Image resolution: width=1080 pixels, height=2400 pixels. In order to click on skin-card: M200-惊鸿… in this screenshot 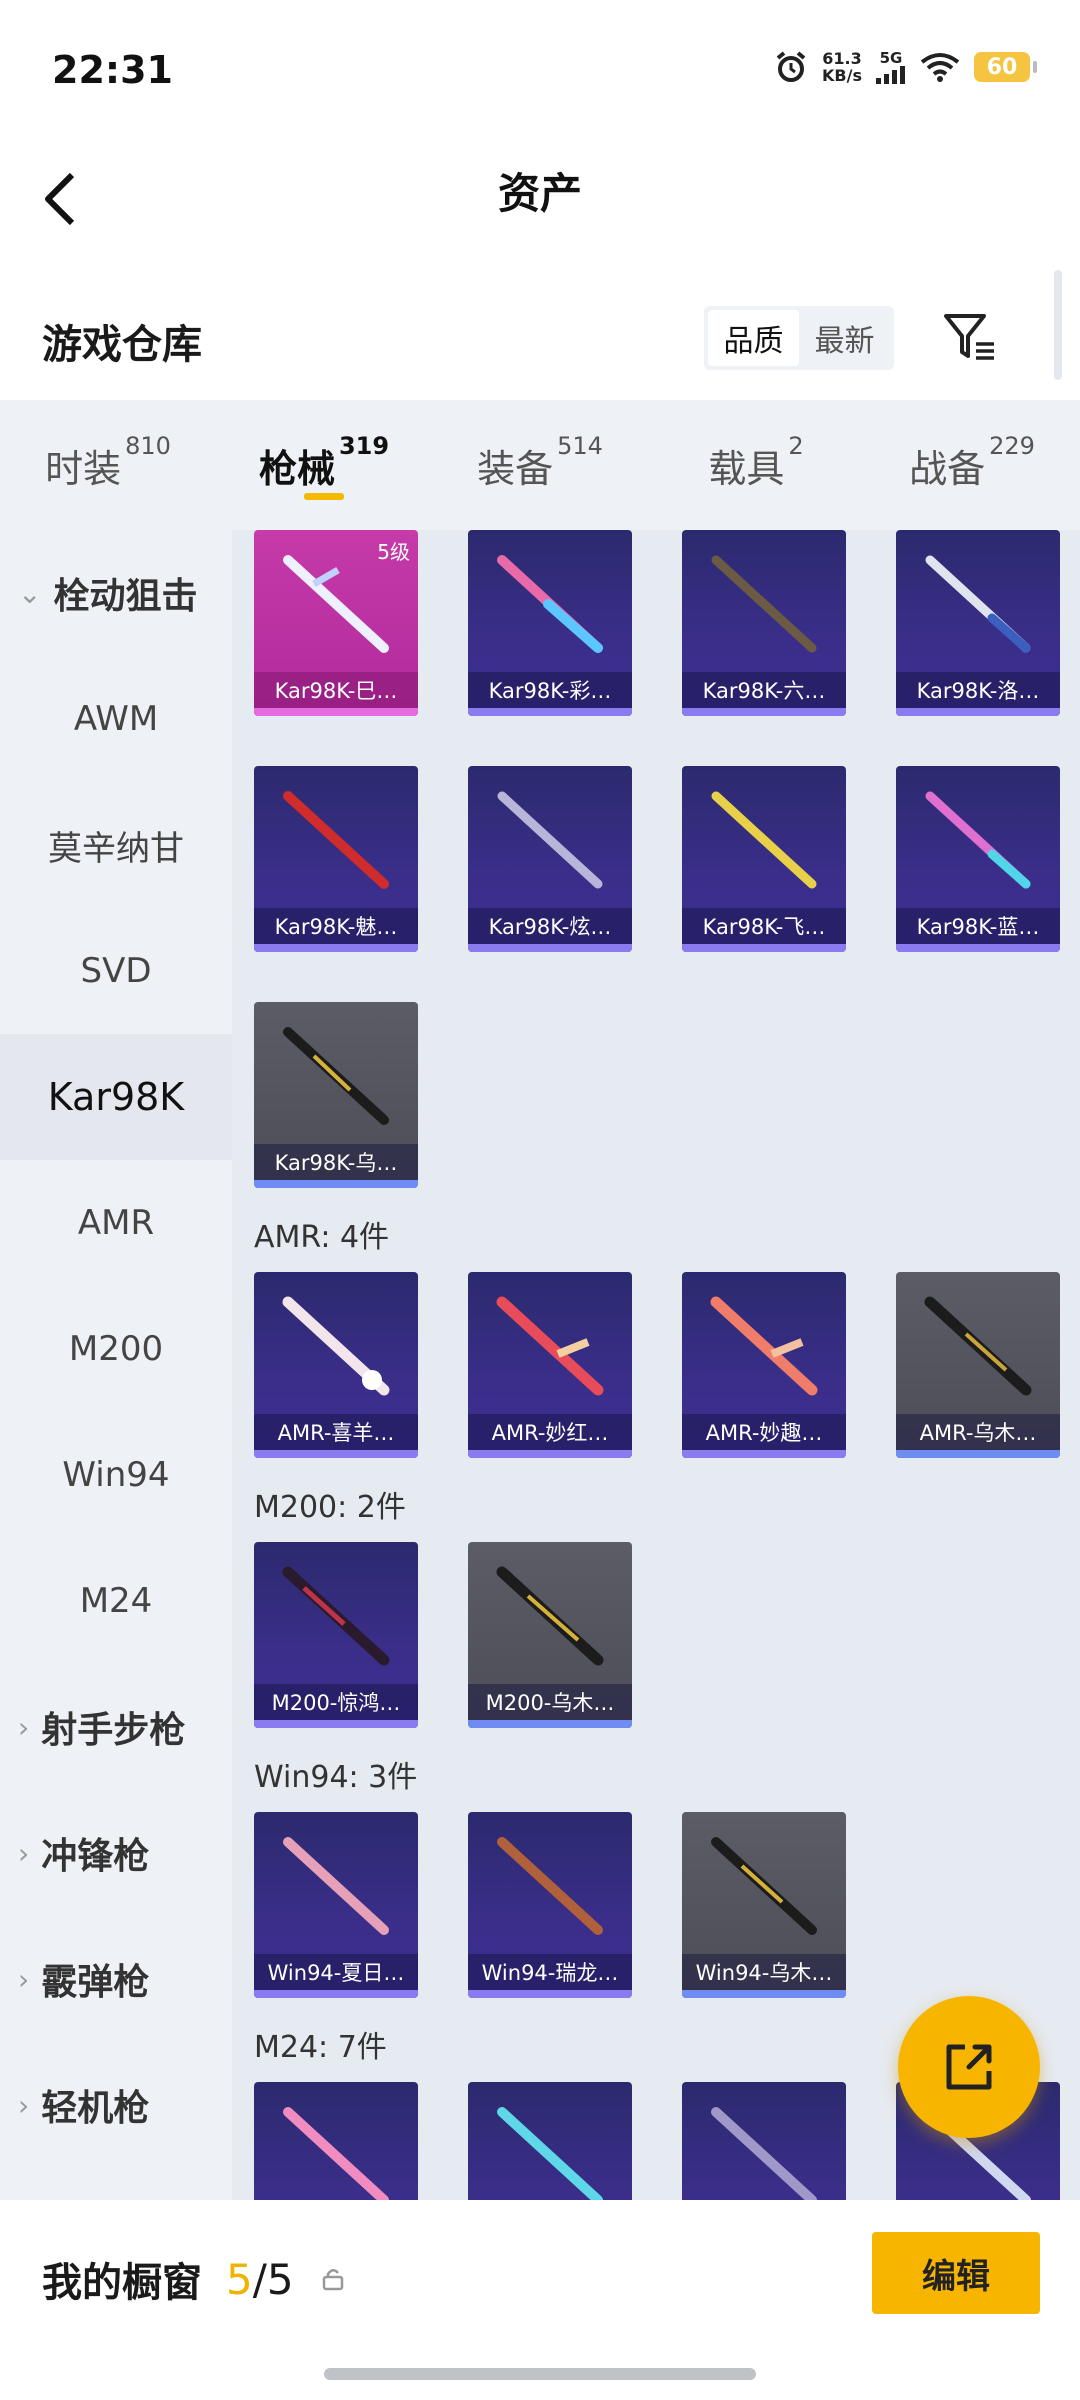, I will do `click(336, 1635)`.